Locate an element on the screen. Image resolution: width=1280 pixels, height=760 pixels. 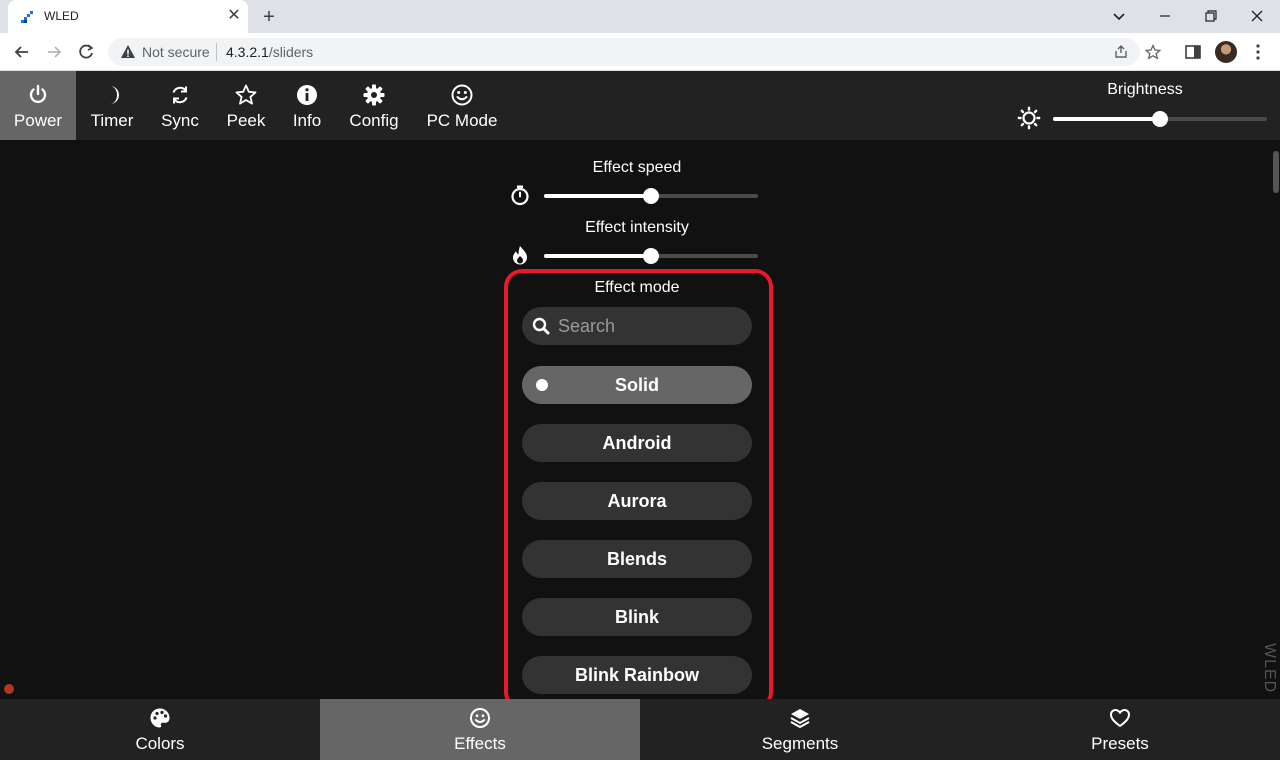
url-divider is located at coordinates (216, 52).